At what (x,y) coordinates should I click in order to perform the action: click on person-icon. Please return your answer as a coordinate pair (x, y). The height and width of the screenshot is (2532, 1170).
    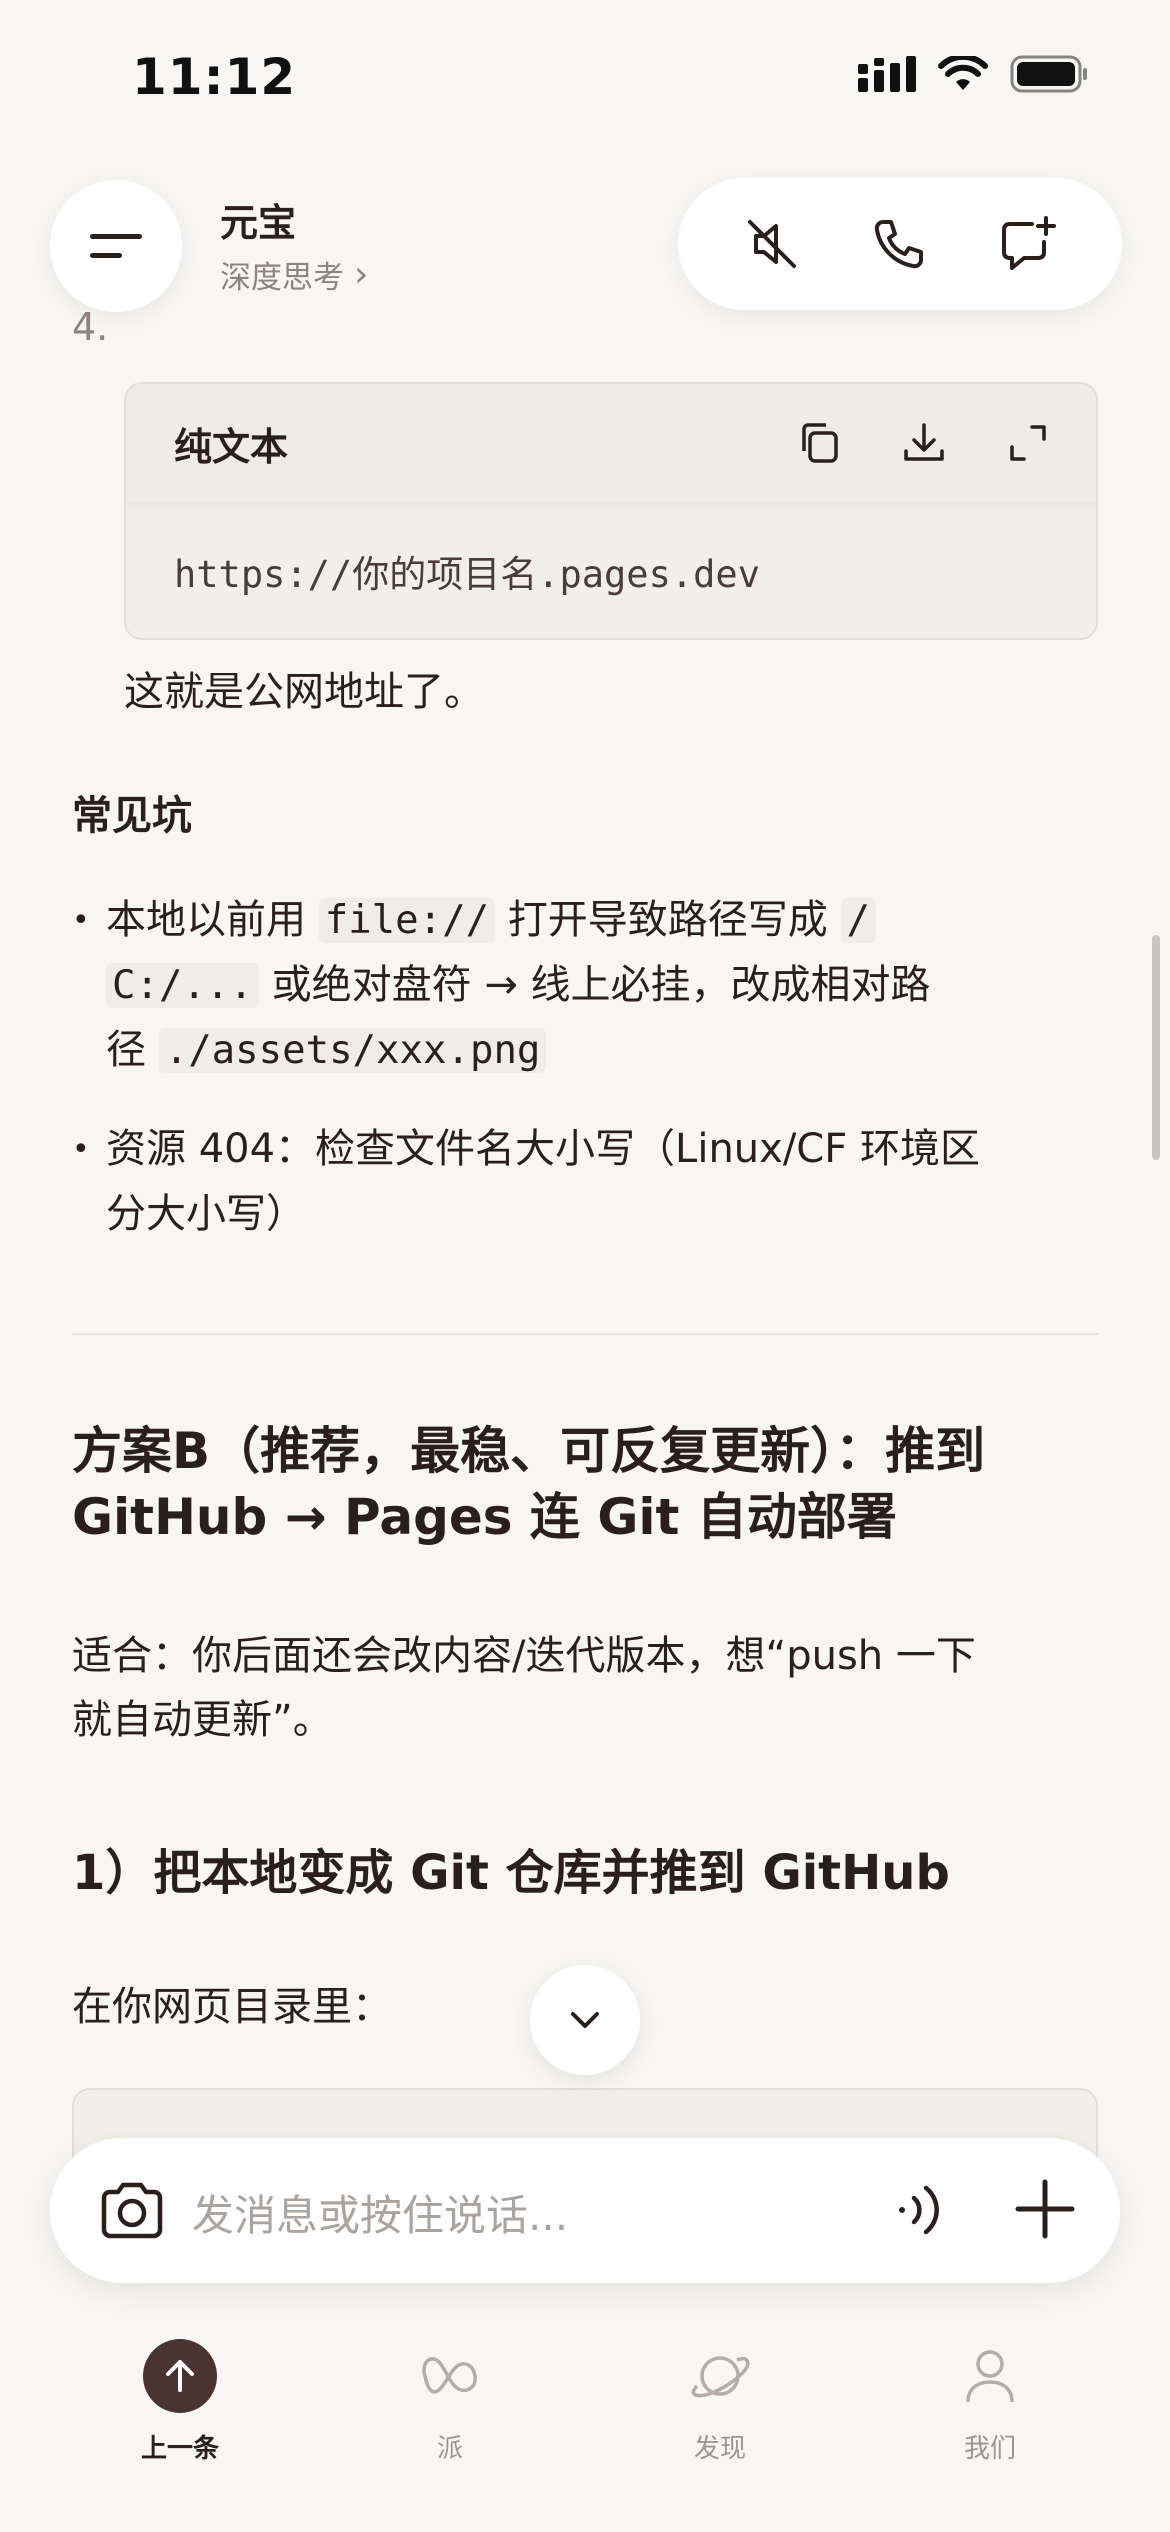
    Looking at the image, I should click on (990, 2376).